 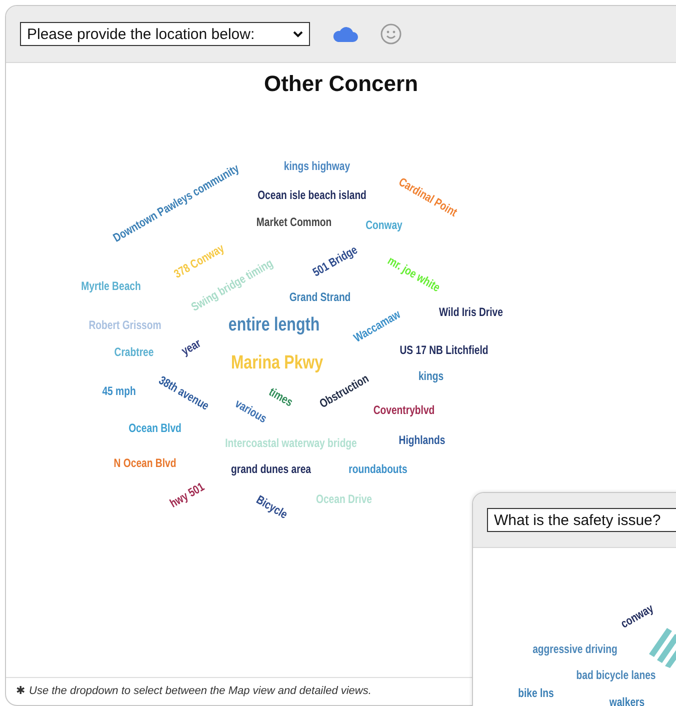 What do you see at coordinates (145, 463) in the screenshot?
I see `cloud-word: N Ocean Blvd` at bounding box center [145, 463].